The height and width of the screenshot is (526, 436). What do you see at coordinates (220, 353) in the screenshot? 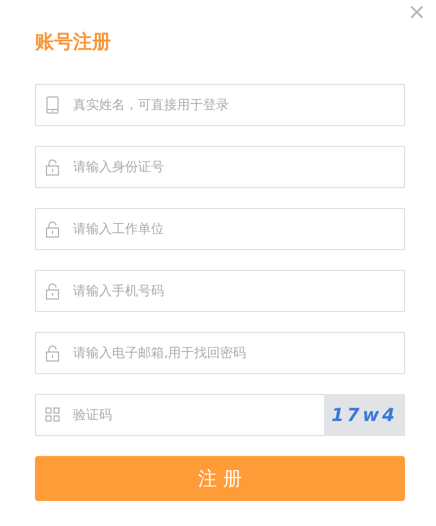
I see `input-field: 请输入电子邮箱,用于找回密码` at bounding box center [220, 353].